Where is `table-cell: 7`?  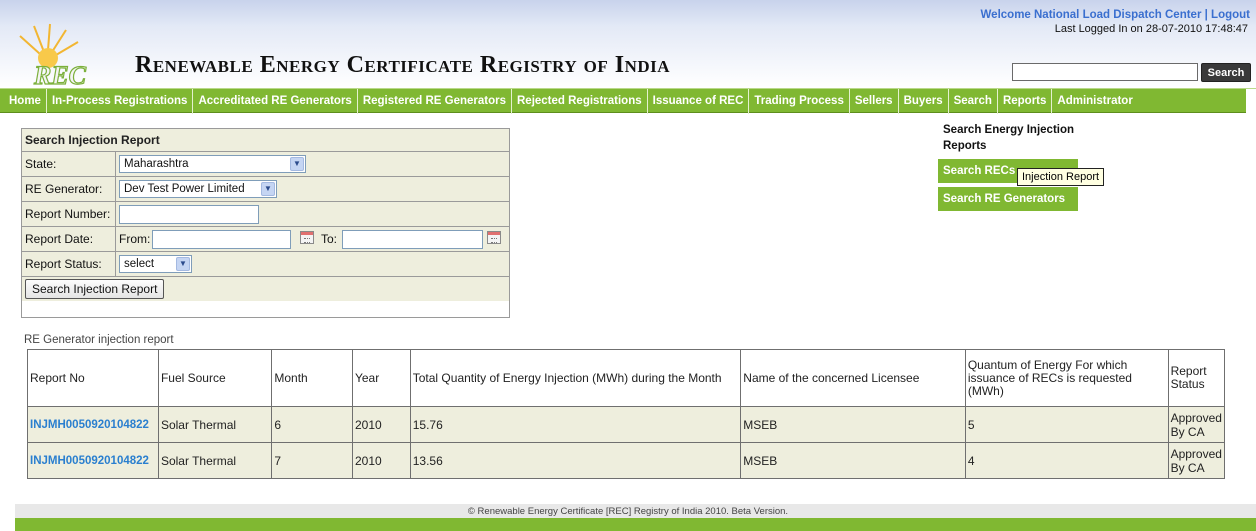 table-cell: 7 is located at coordinates (312, 460).